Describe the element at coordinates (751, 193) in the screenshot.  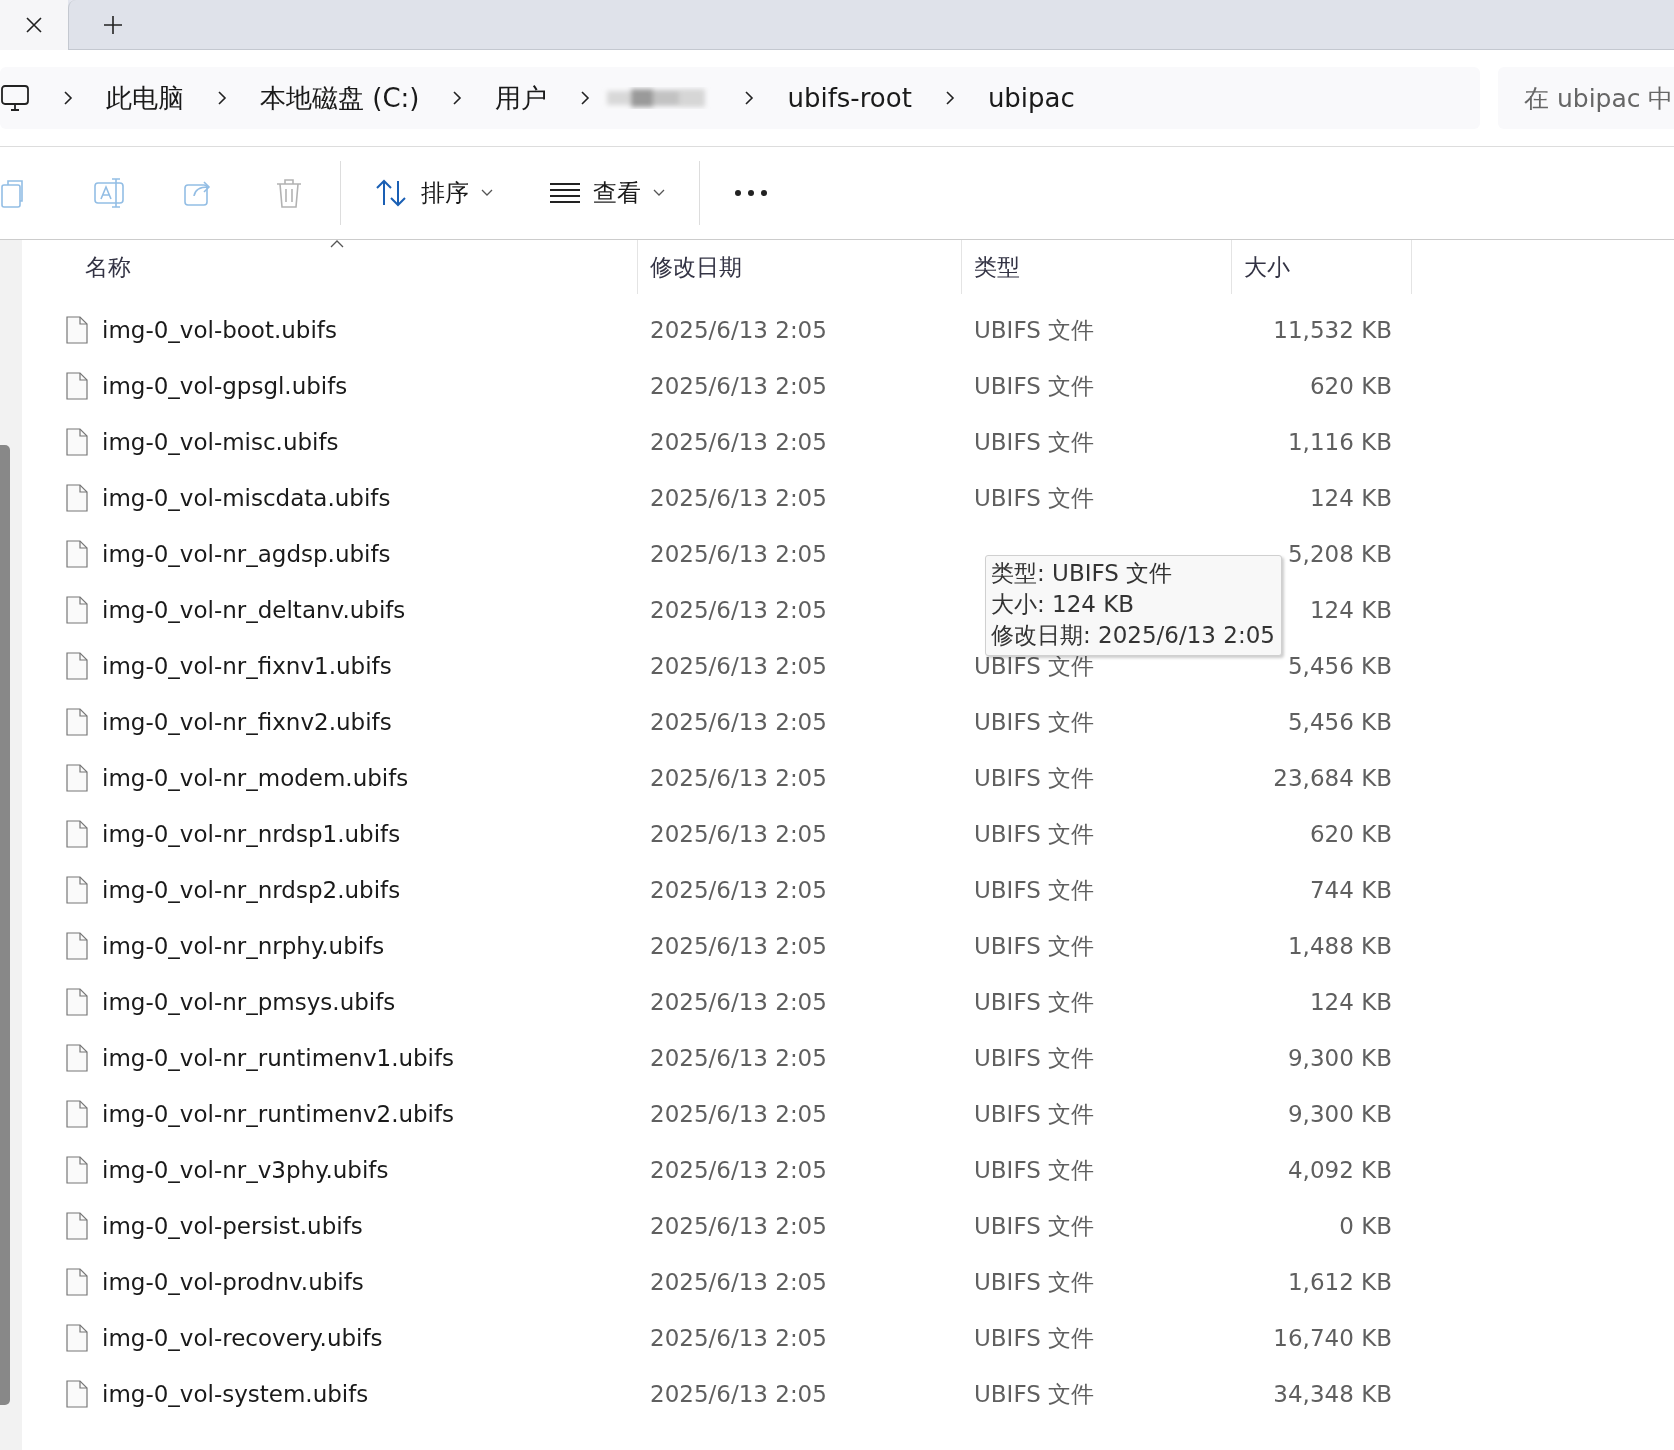
I see `more-icon` at that location.